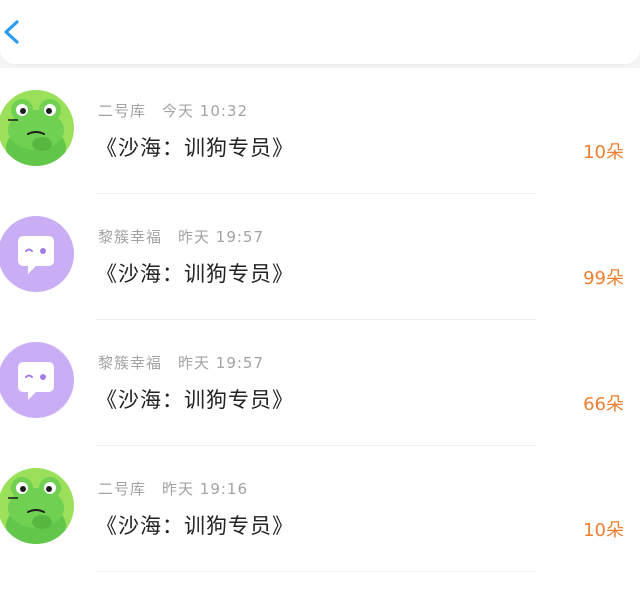 This screenshot has height=592, width=640. I want to click on record-meta: 二号库 今天 10:32, so click(173, 110).